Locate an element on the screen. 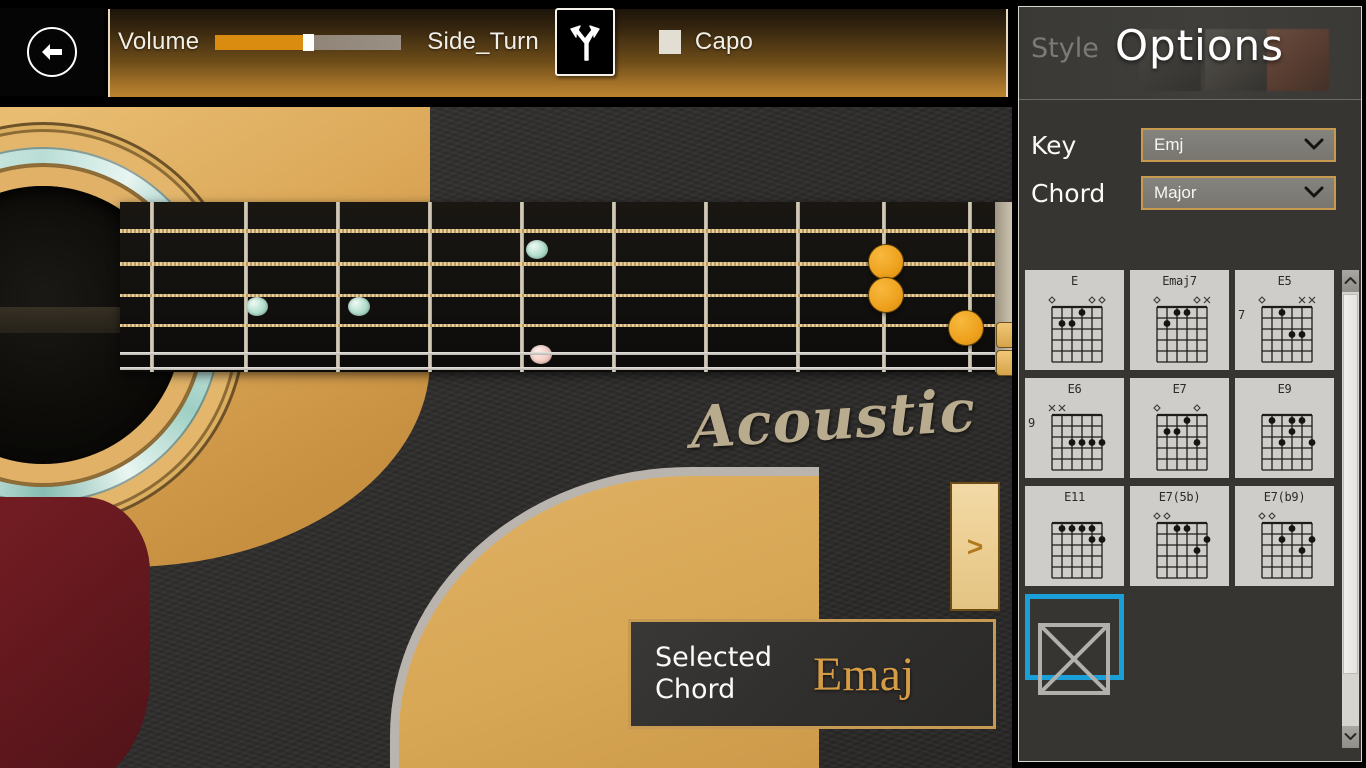 Image resolution: width=1366 pixels, height=768 pixels. chord-card: E5 7 is located at coordinates (1284, 320).